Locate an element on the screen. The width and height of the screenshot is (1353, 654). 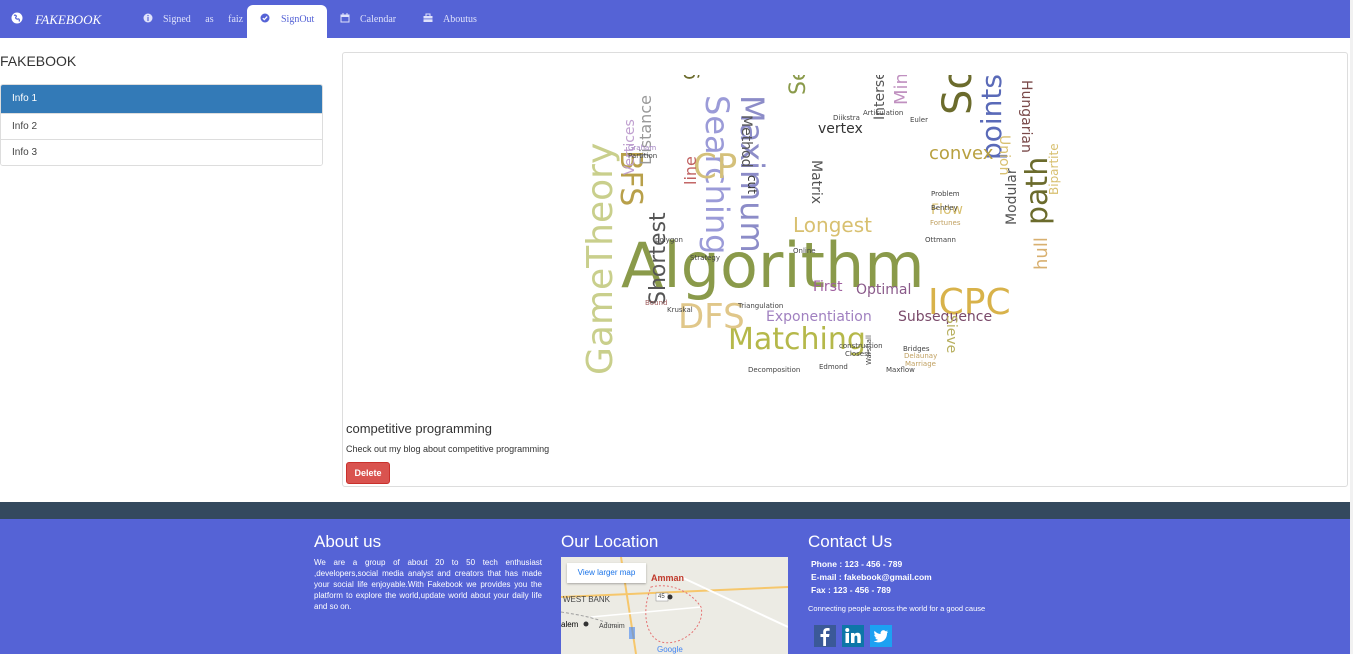
wordcloud-word: hull is located at coordinates (1041, 253).